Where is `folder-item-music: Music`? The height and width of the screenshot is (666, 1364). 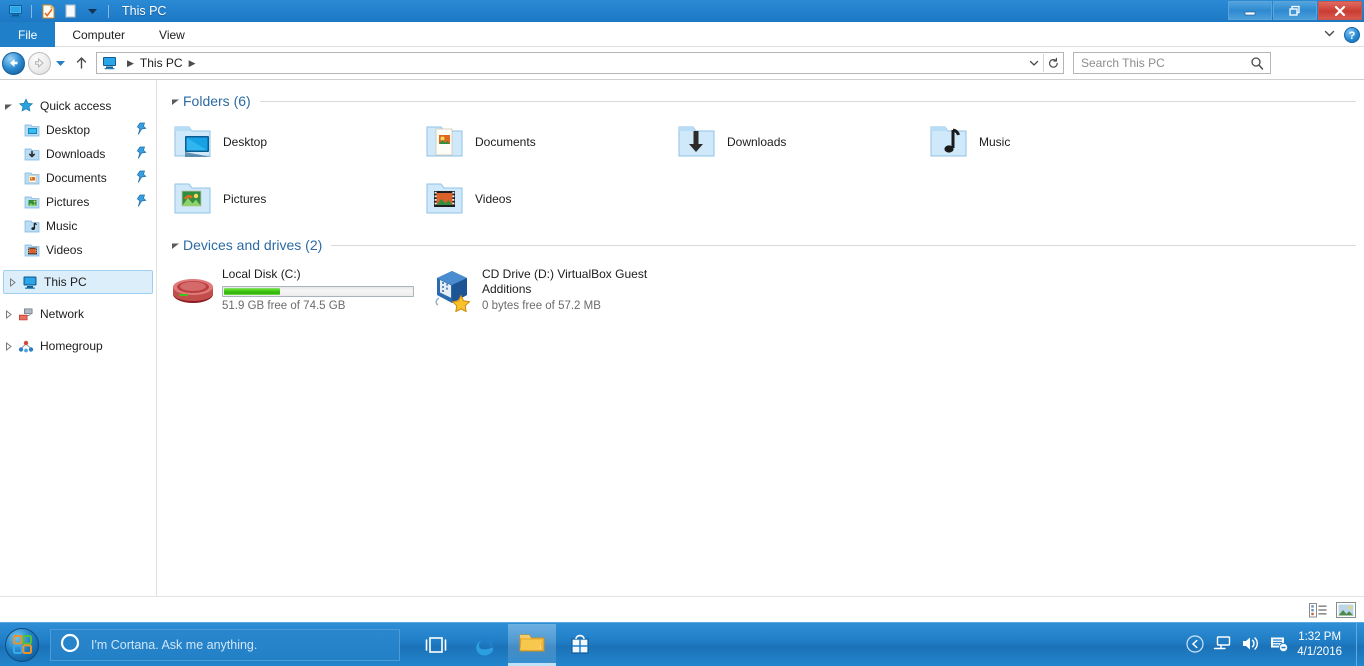
folder-item-music: Music is located at coordinates (1049, 141).